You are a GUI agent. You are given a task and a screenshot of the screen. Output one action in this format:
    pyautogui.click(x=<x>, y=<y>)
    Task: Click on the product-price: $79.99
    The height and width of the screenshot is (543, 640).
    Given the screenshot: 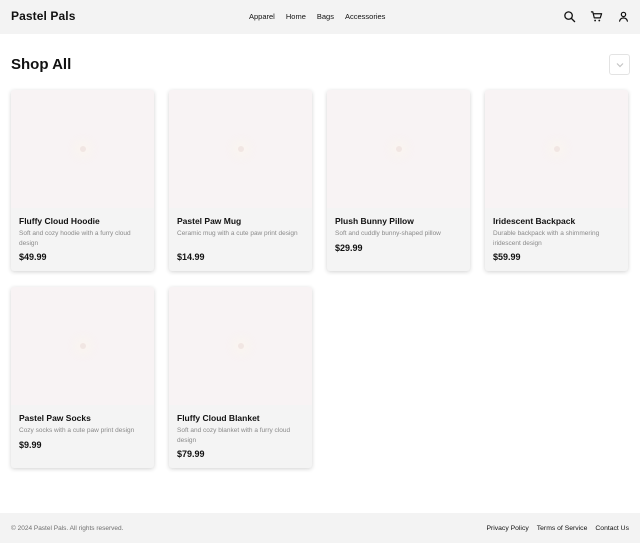 What is the action you would take?
    pyautogui.click(x=191, y=454)
    